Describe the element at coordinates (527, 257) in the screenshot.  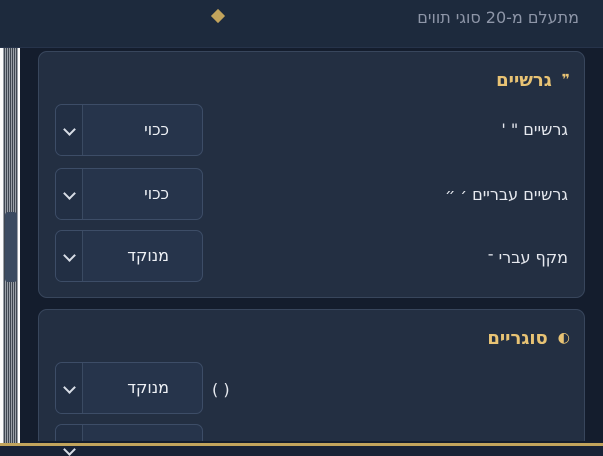
I see `row-label: מקף עברי ־` at that location.